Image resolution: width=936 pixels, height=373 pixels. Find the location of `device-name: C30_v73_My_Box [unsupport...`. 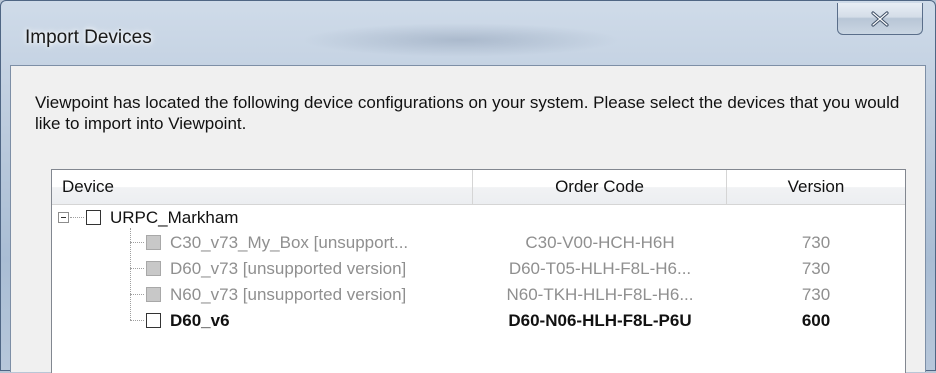

device-name: C30_v73_My_Box [unsupport... is located at coordinates (289, 242).